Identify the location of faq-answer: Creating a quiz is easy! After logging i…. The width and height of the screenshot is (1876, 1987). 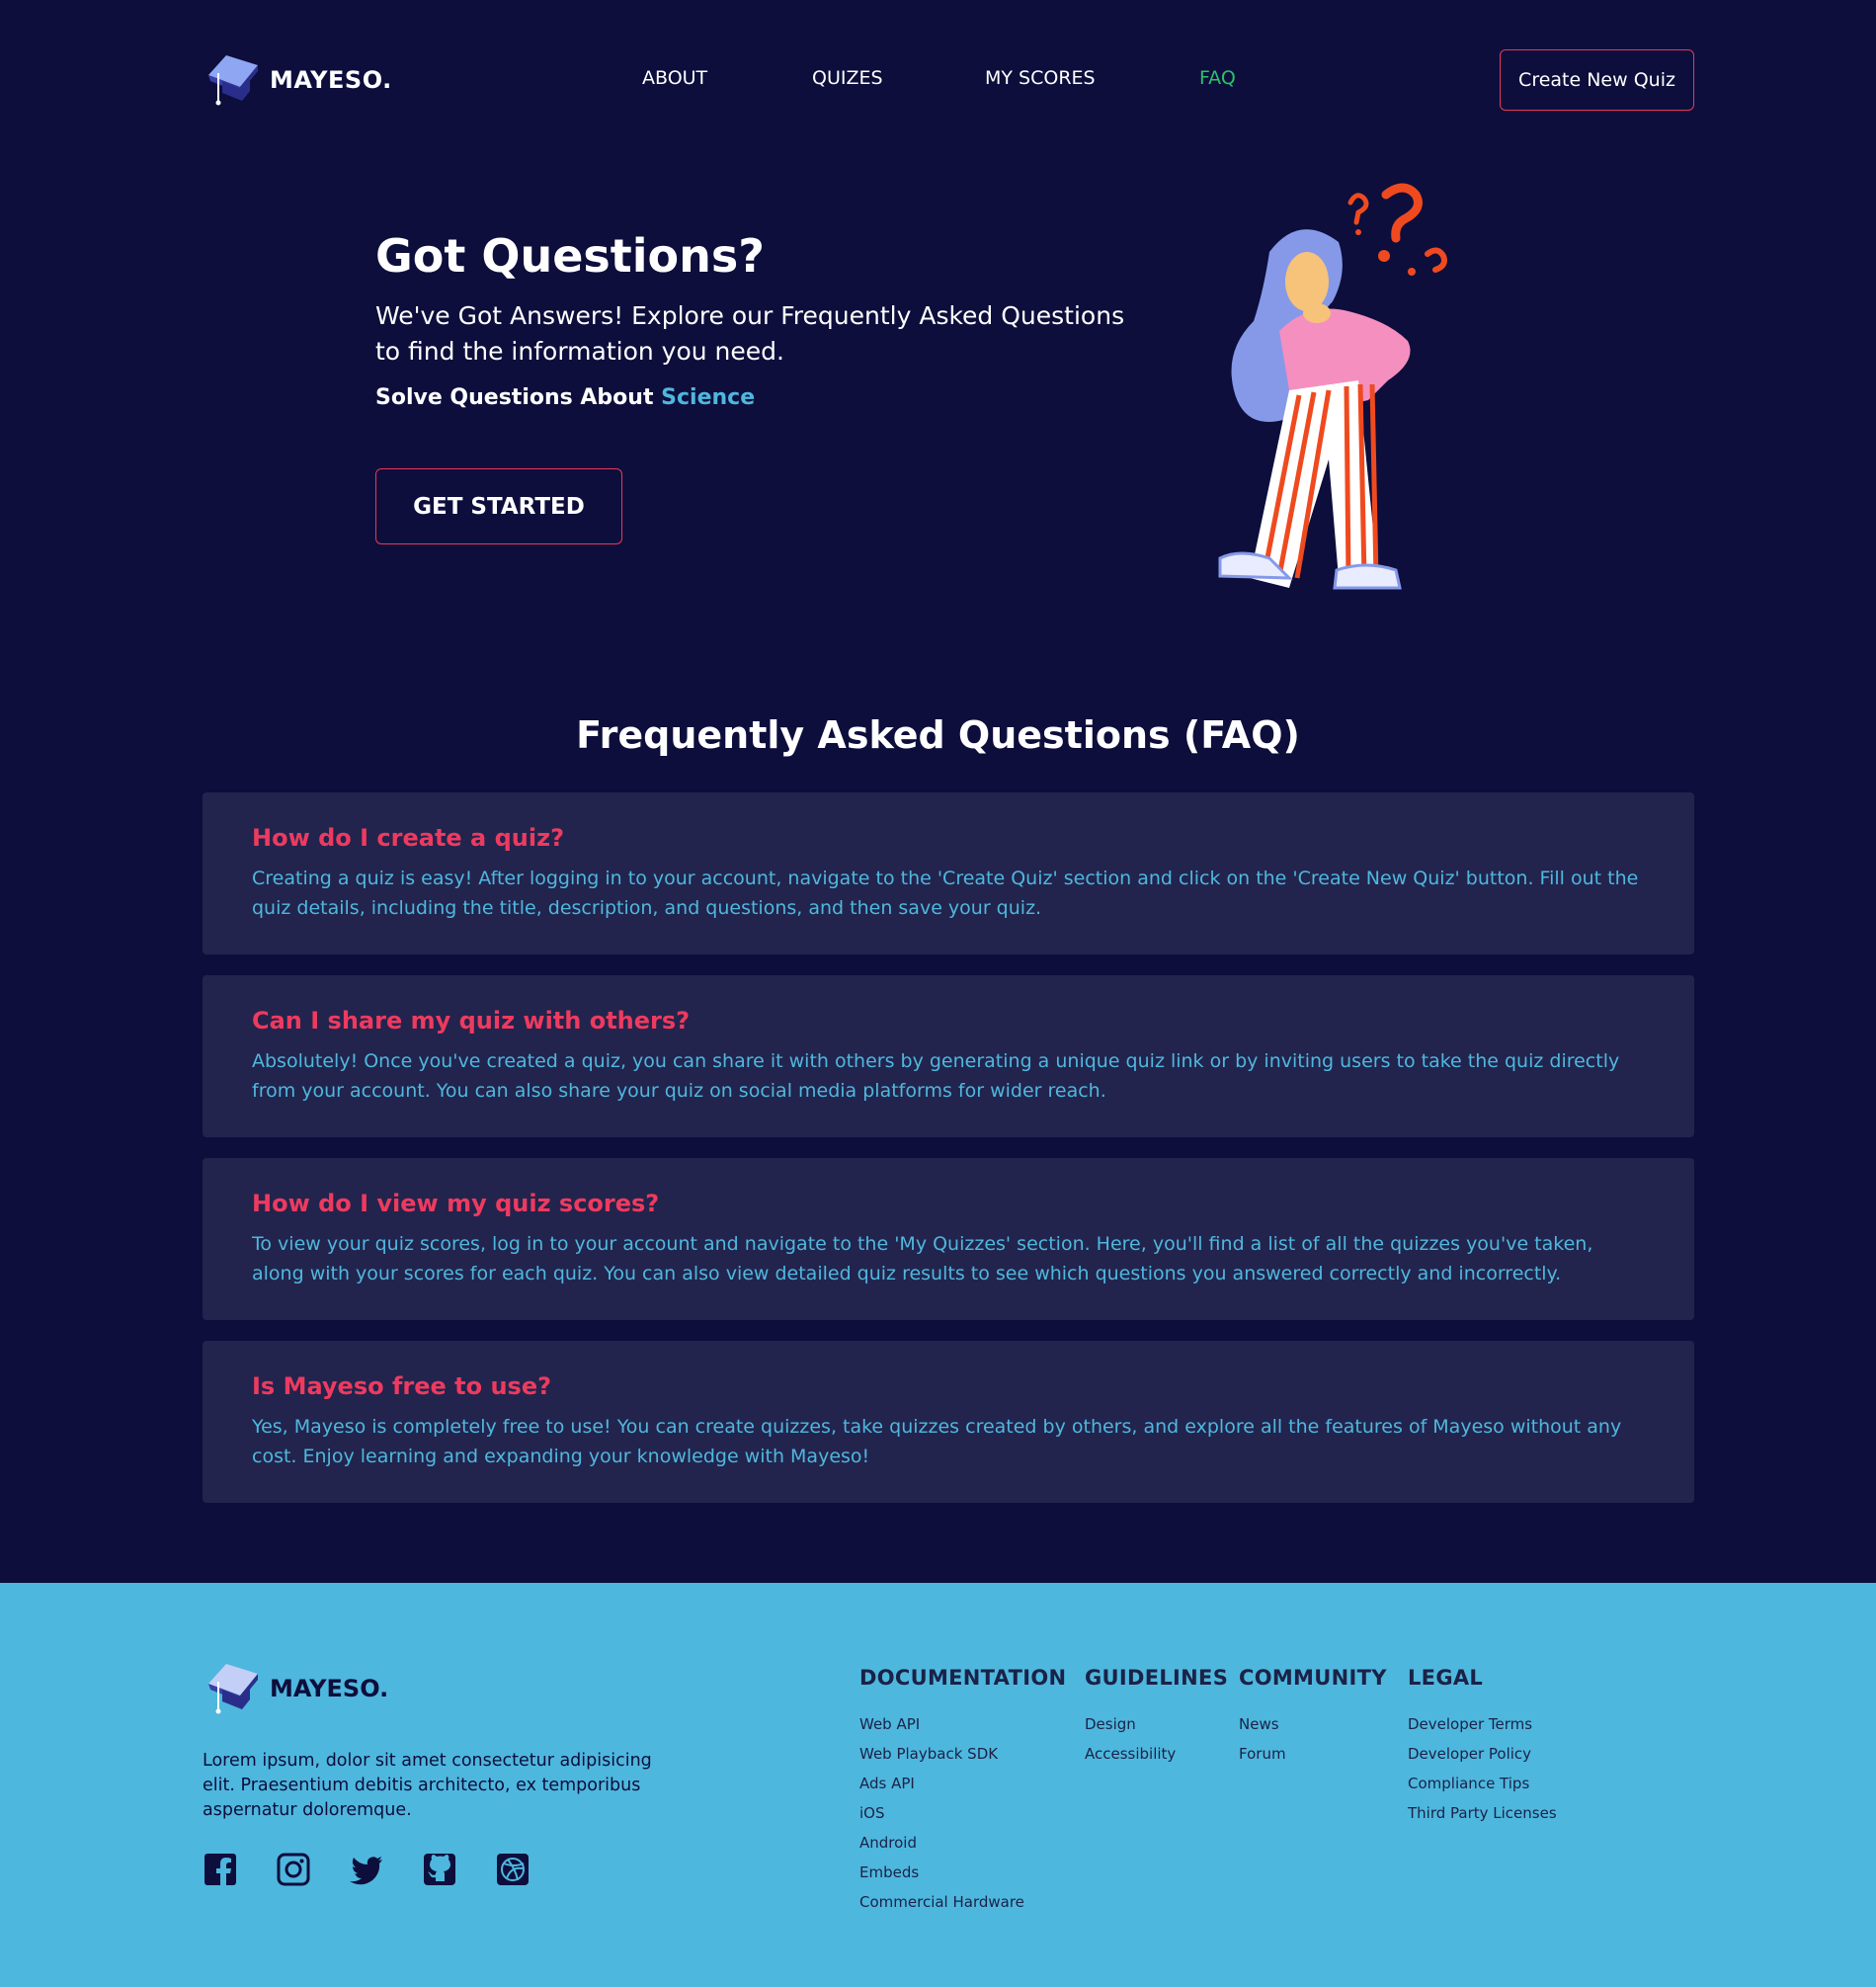
(946, 893).